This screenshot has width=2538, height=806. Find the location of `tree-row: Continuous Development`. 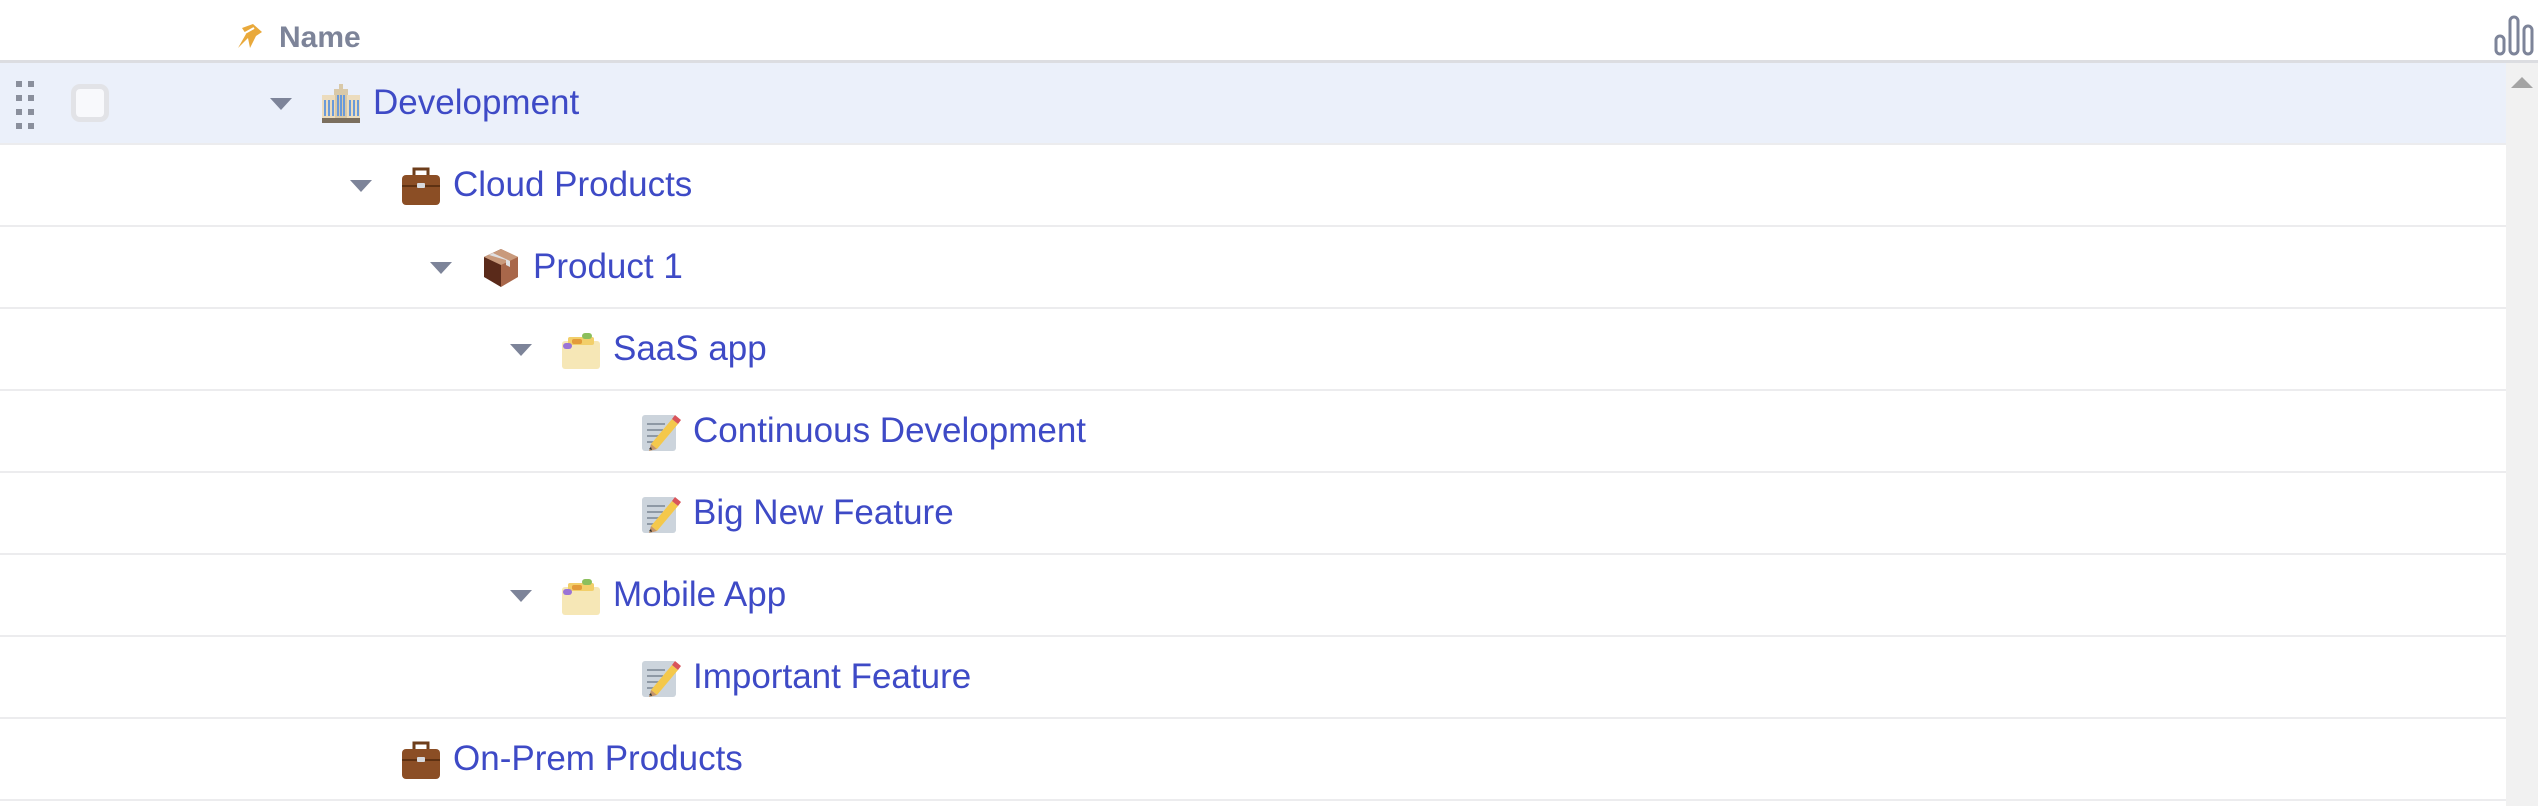

tree-row: Continuous Development is located at coordinates (1253, 432).